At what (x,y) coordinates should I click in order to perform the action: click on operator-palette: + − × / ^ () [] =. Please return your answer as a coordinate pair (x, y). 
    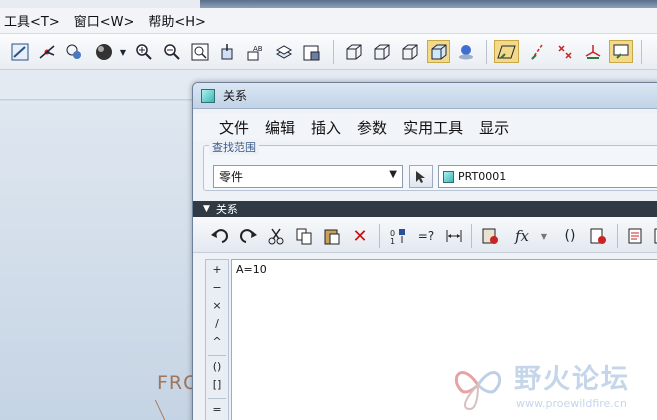
    Looking at the image, I should click on (217, 339).